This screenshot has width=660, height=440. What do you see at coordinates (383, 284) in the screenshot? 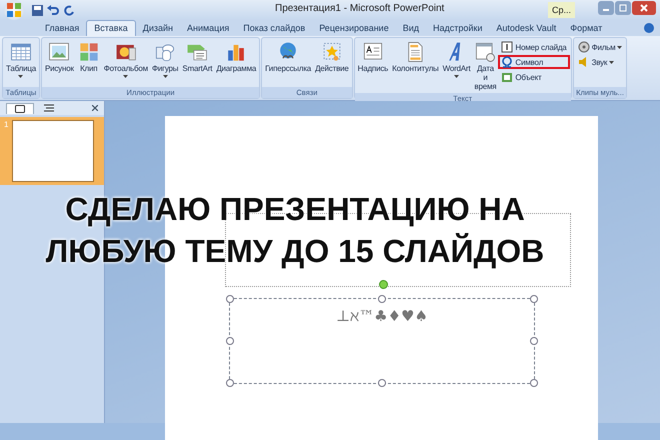
I see `rotation-handle` at bounding box center [383, 284].